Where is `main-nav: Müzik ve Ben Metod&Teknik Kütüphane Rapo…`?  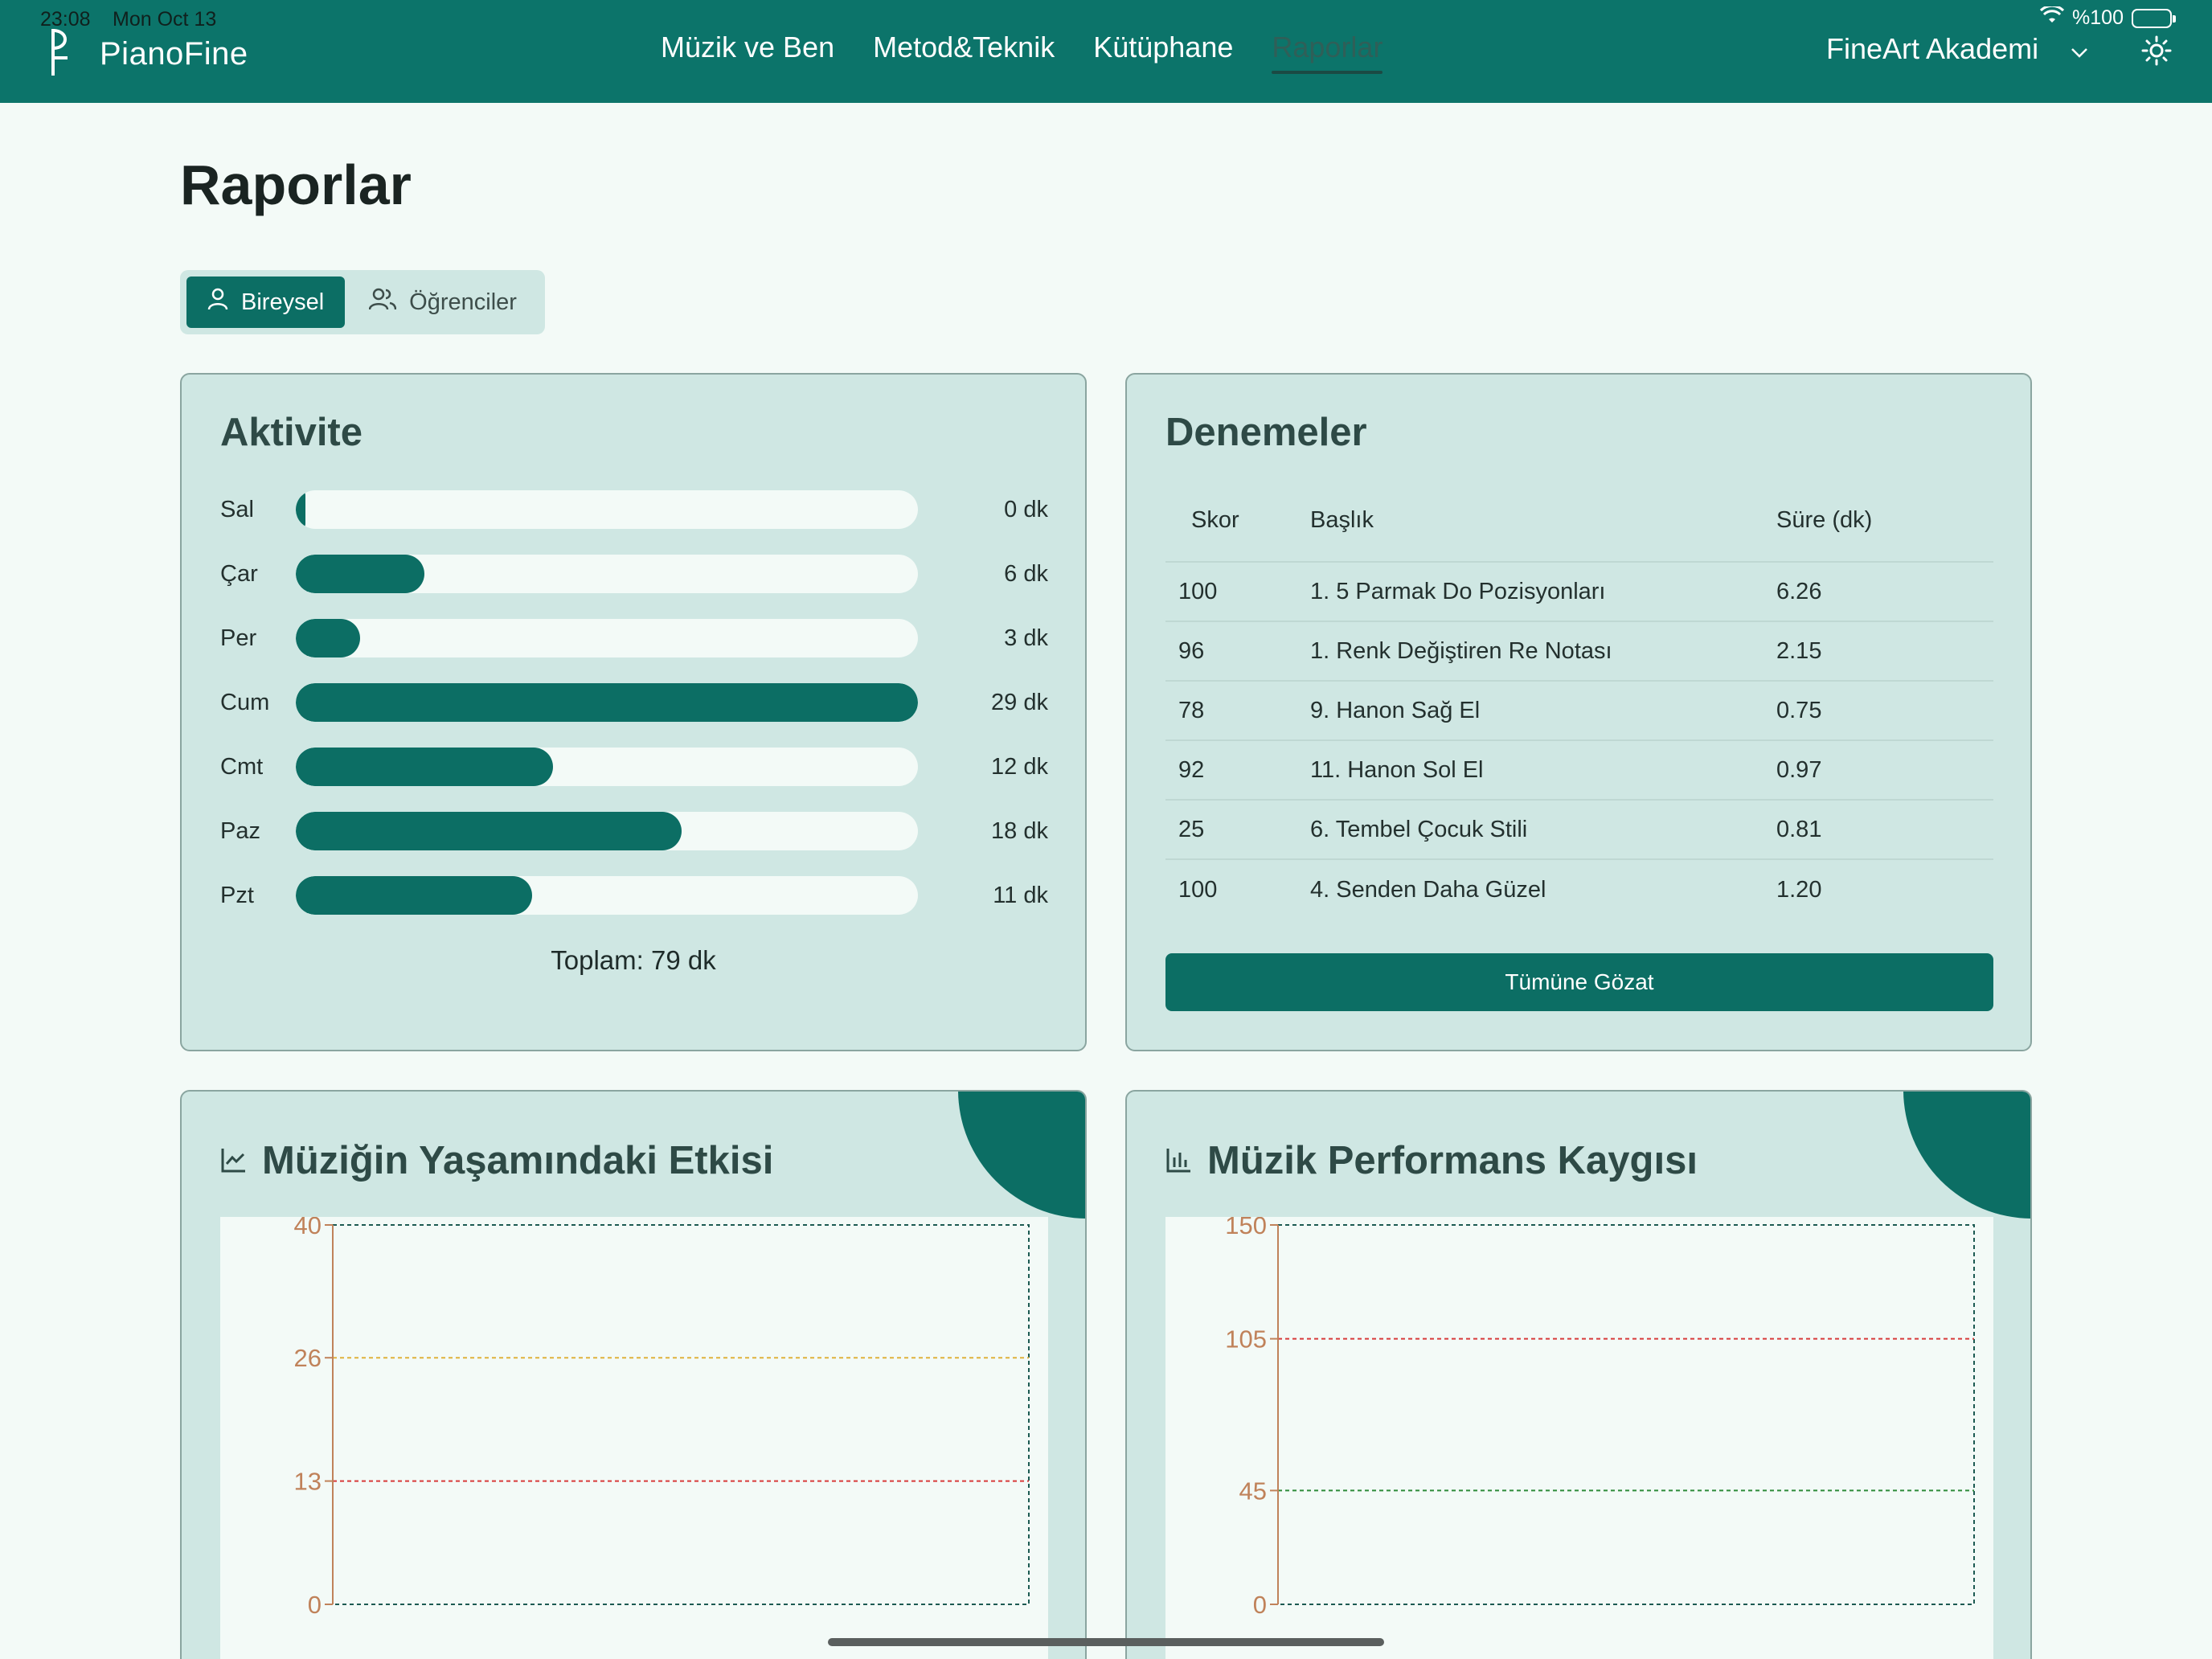 main-nav: Müzik ve Ben Metod&Teknik Kütüphane Rapo… is located at coordinates (1022, 53).